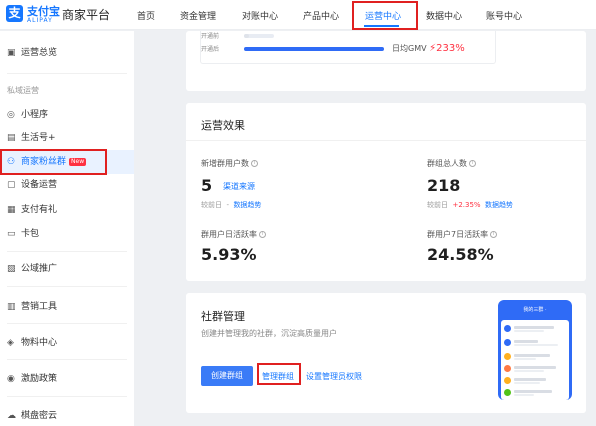 The image size is (596, 426). What do you see at coordinates (67, 53) in the screenshot?
I see `sidebar-item-overview: ▣ 运营总览` at bounding box center [67, 53].